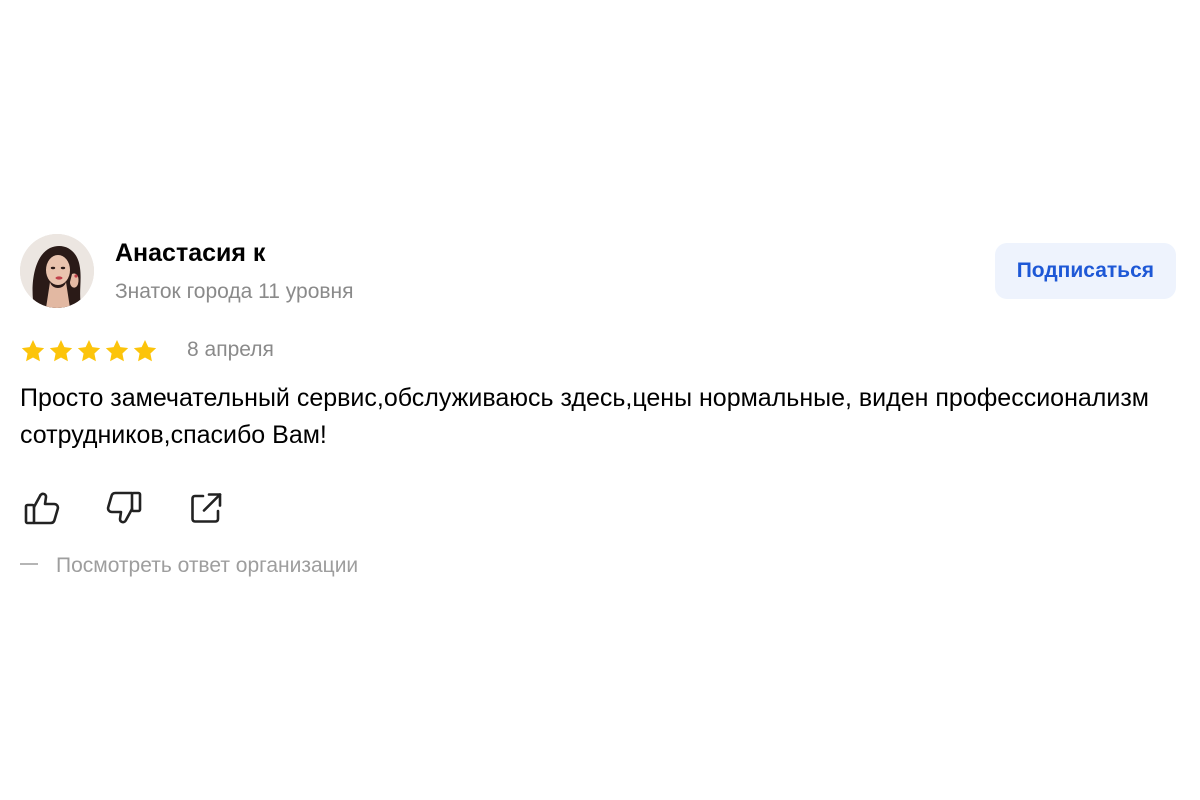 This screenshot has height=800, width=1200. I want to click on org-reply-toggle: Посмотреть ответ организации, so click(600, 569).